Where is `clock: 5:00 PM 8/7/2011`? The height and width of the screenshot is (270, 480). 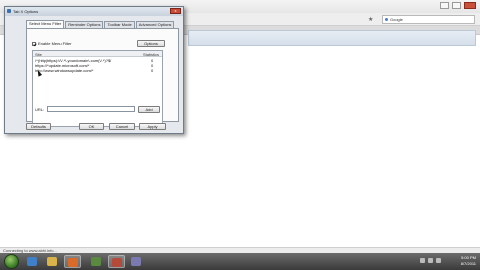 clock: 5:00 PM 8/7/2011 is located at coordinates (468, 261).